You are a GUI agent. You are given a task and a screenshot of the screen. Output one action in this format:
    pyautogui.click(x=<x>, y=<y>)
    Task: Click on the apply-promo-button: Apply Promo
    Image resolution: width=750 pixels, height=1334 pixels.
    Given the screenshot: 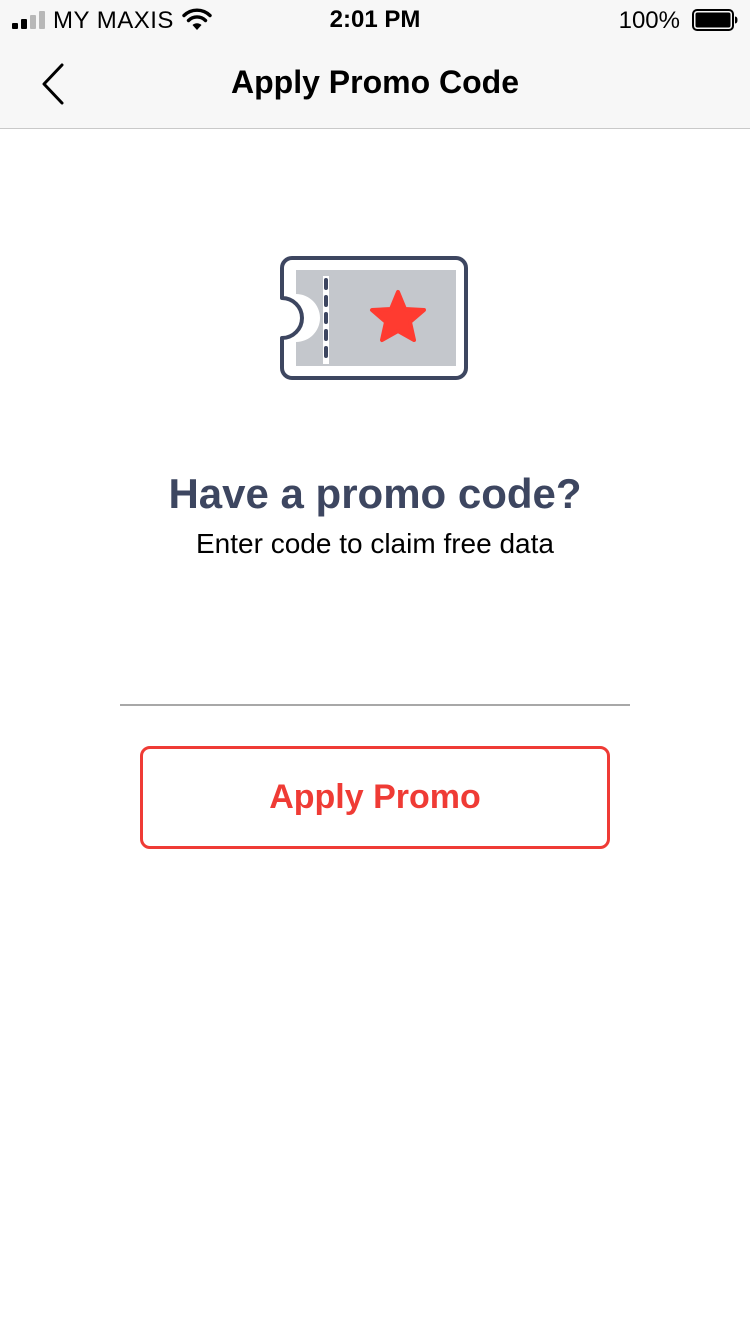 What is the action you would take?
    pyautogui.click(x=375, y=797)
    